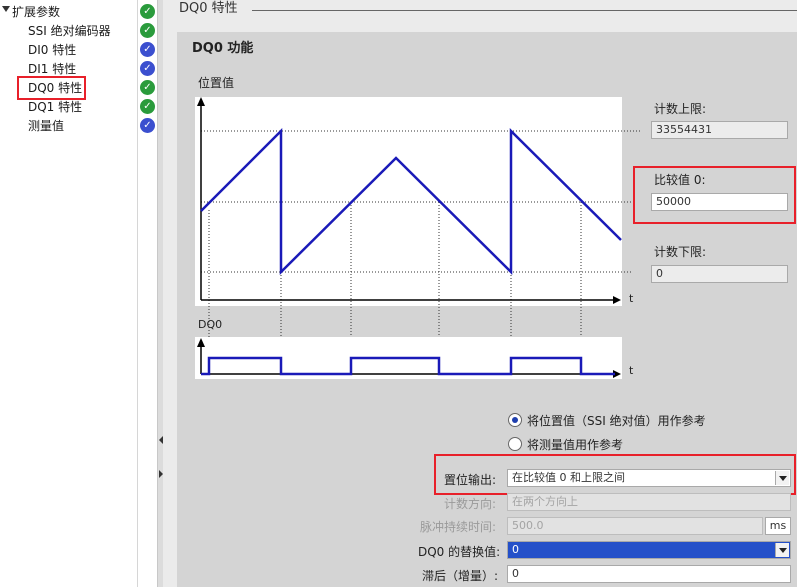 The width and height of the screenshot is (797, 587). I want to click on pulse-unit: ms, so click(778, 526).